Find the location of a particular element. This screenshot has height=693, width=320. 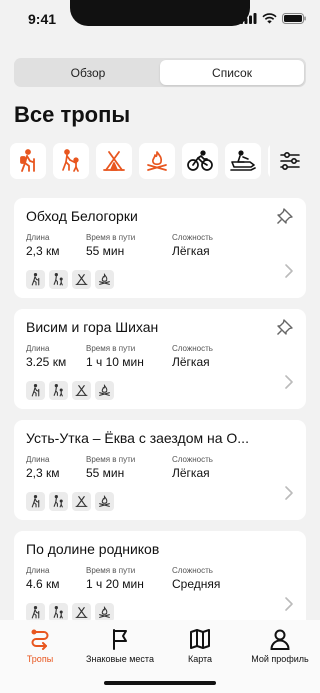

stat-time: Время в пути 1 ч 20 мин is located at coordinates (129, 579).